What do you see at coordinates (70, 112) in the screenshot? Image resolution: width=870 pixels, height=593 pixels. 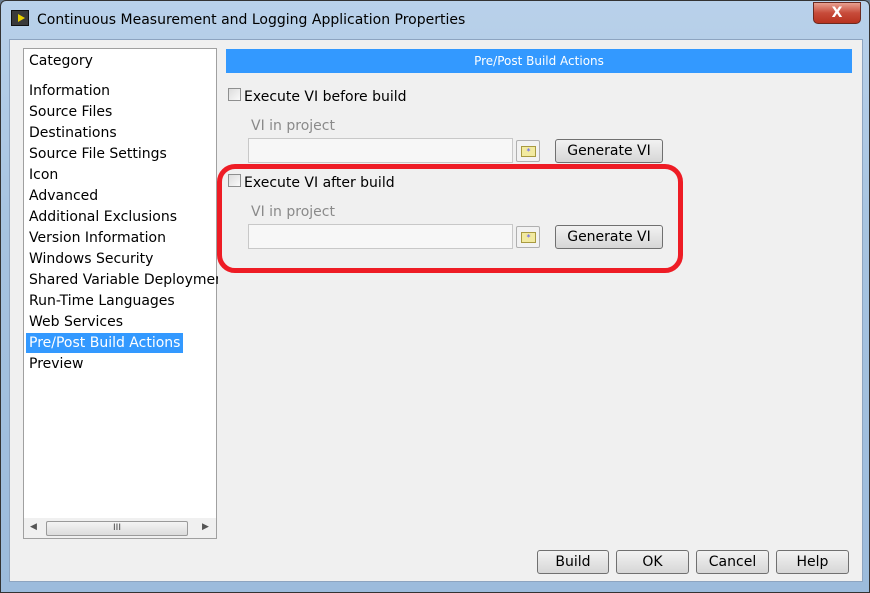 I see `category-item: Source Files` at bounding box center [70, 112].